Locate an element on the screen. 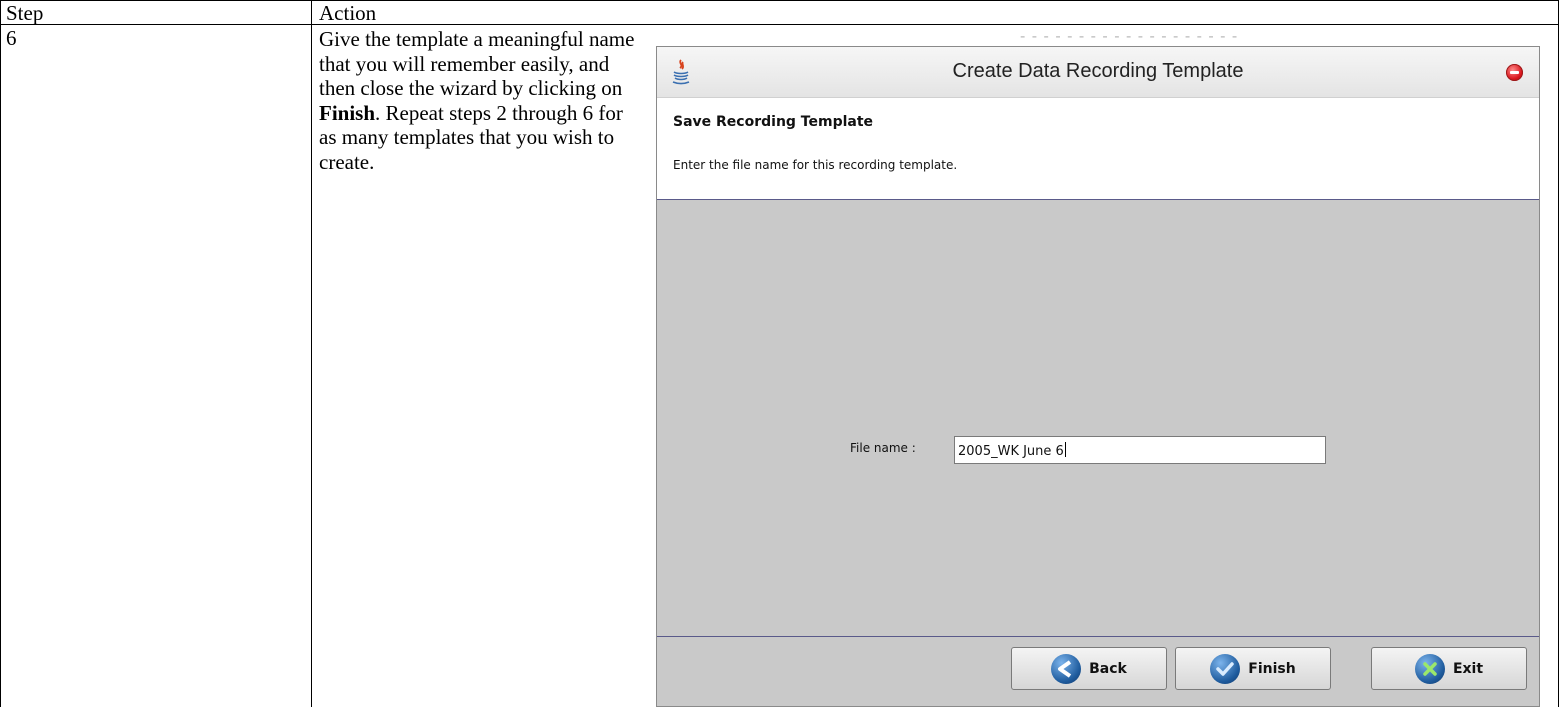 This screenshot has width=1561, height=707. wizard-step-title: Save Recording Template is located at coordinates (773, 122).